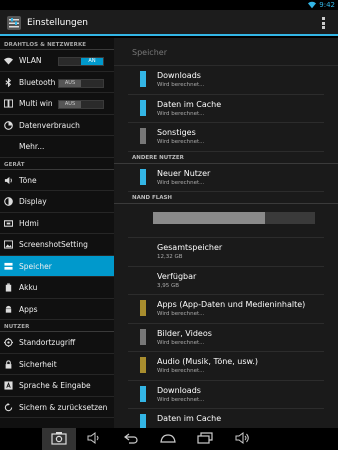 This screenshot has width=338, height=450. Describe the element at coordinates (53, 244) in the screenshot. I see `sidebar-item-label: ScreenshotSetting` at that location.